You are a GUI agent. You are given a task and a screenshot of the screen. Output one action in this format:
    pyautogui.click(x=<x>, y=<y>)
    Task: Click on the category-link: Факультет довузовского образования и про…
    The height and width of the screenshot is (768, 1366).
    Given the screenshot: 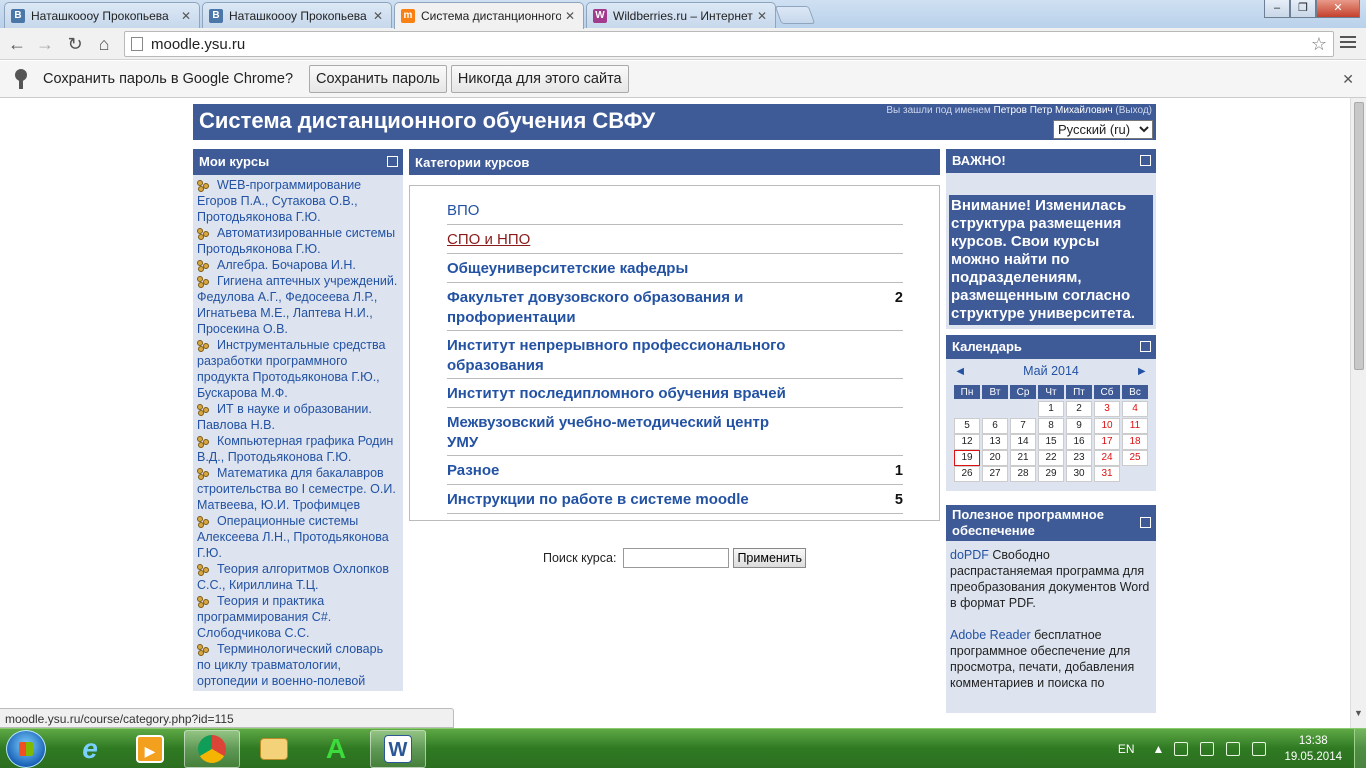 What is the action you would take?
    pyautogui.click(x=617, y=308)
    